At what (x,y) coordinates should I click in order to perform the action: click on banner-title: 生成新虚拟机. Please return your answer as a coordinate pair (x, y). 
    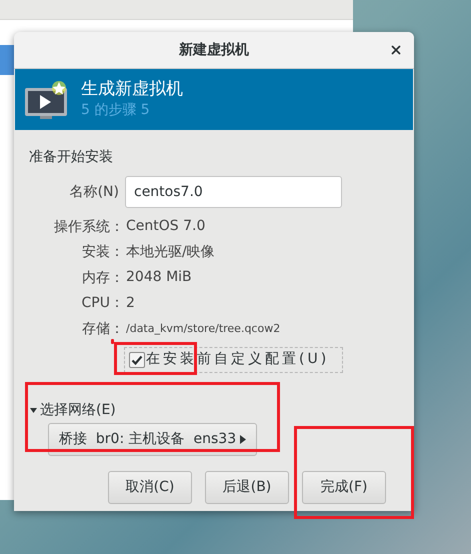
    Looking at the image, I should click on (132, 89).